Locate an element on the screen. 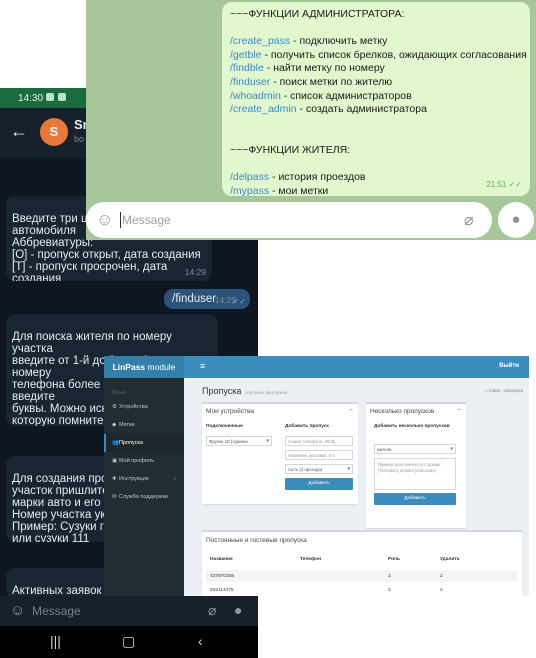 The width and height of the screenshot is (536, 658). role-select: жители is located at coordinates (415, 449).